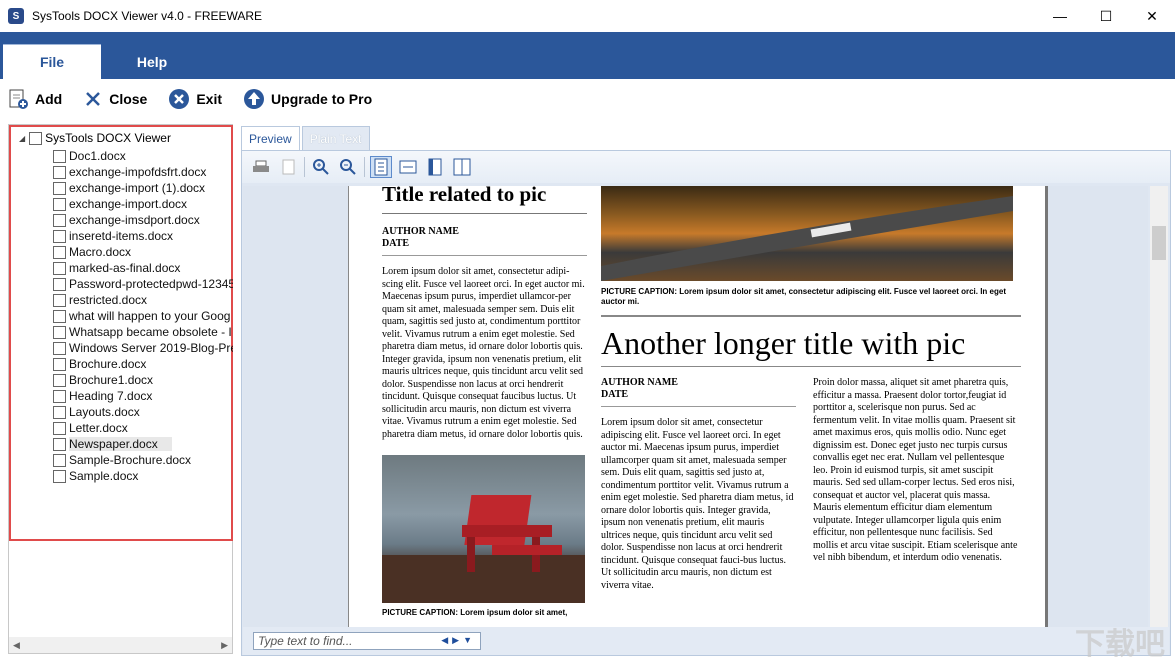  Describe the element at coordinates (288, 167) in the screenshot. I see `copy-icon` at that location.